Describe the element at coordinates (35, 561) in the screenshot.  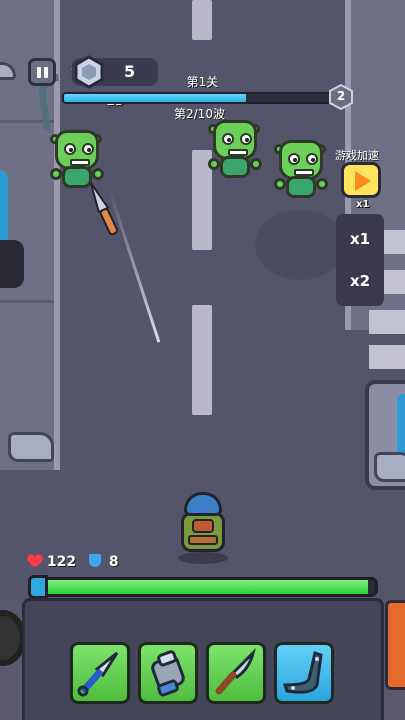
I see `heart-icon` at that location.